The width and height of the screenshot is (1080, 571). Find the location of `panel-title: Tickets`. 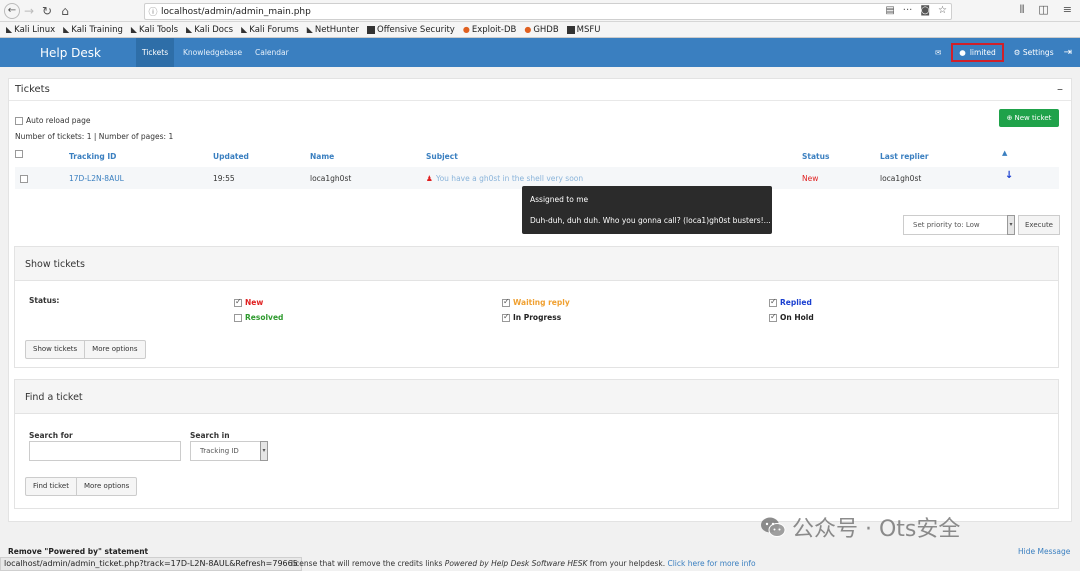

panel-title: Tickets is located at coordinates (32, 89).